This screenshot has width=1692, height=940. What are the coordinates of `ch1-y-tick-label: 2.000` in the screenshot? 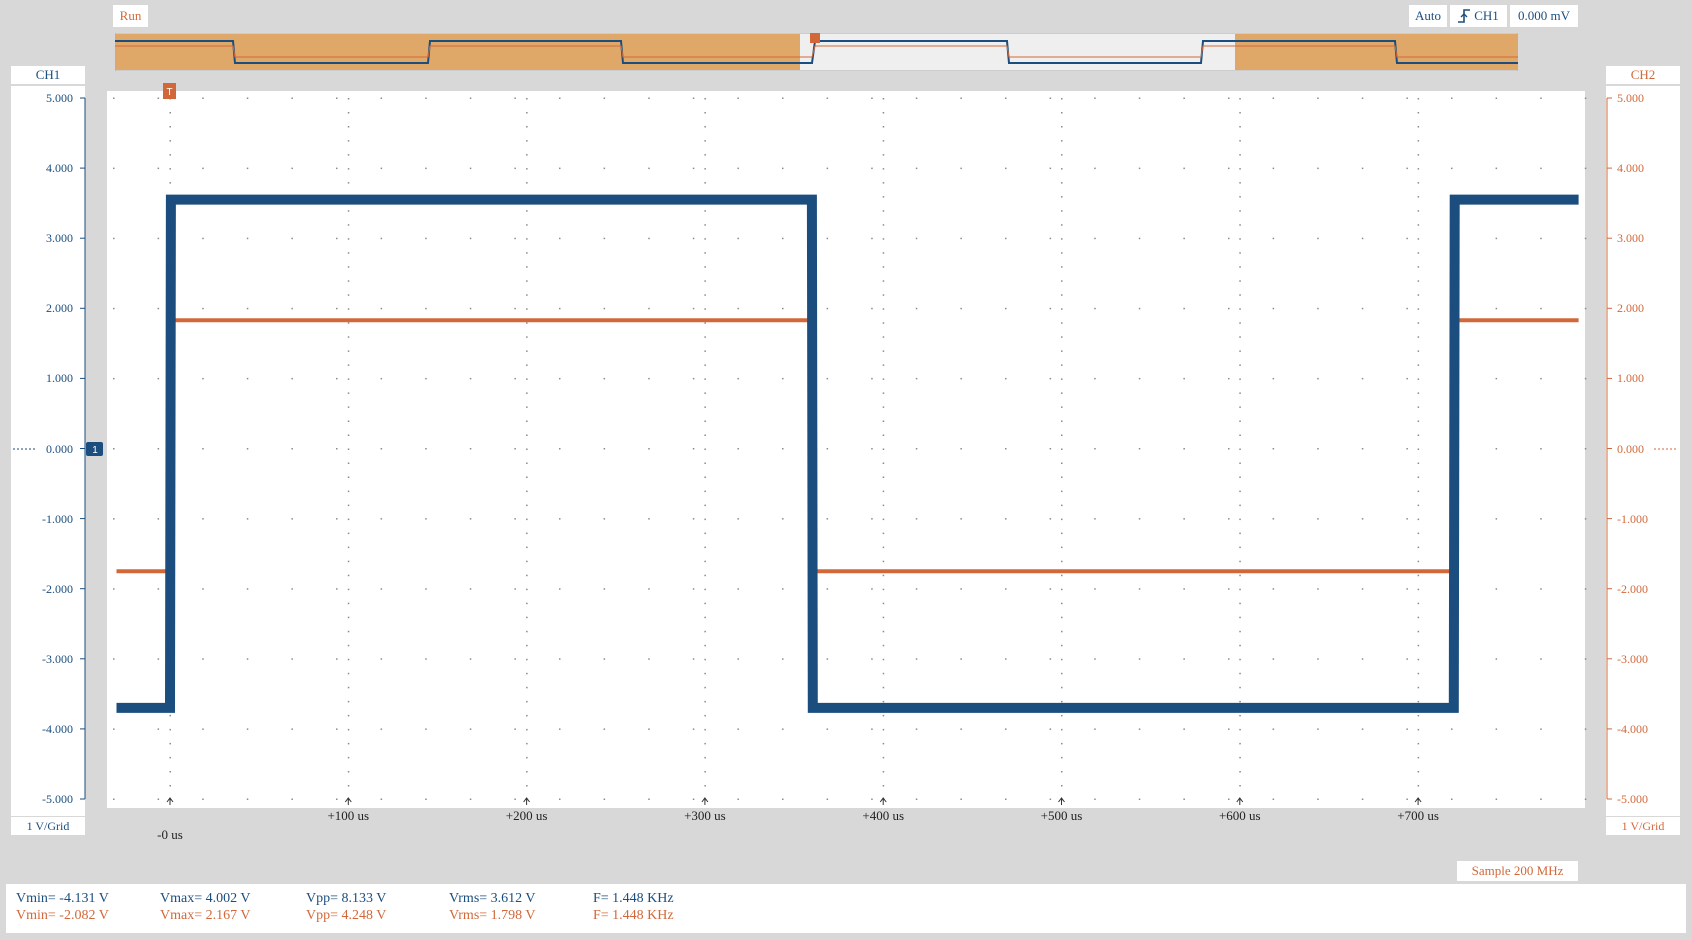 It's located at (59, 308).